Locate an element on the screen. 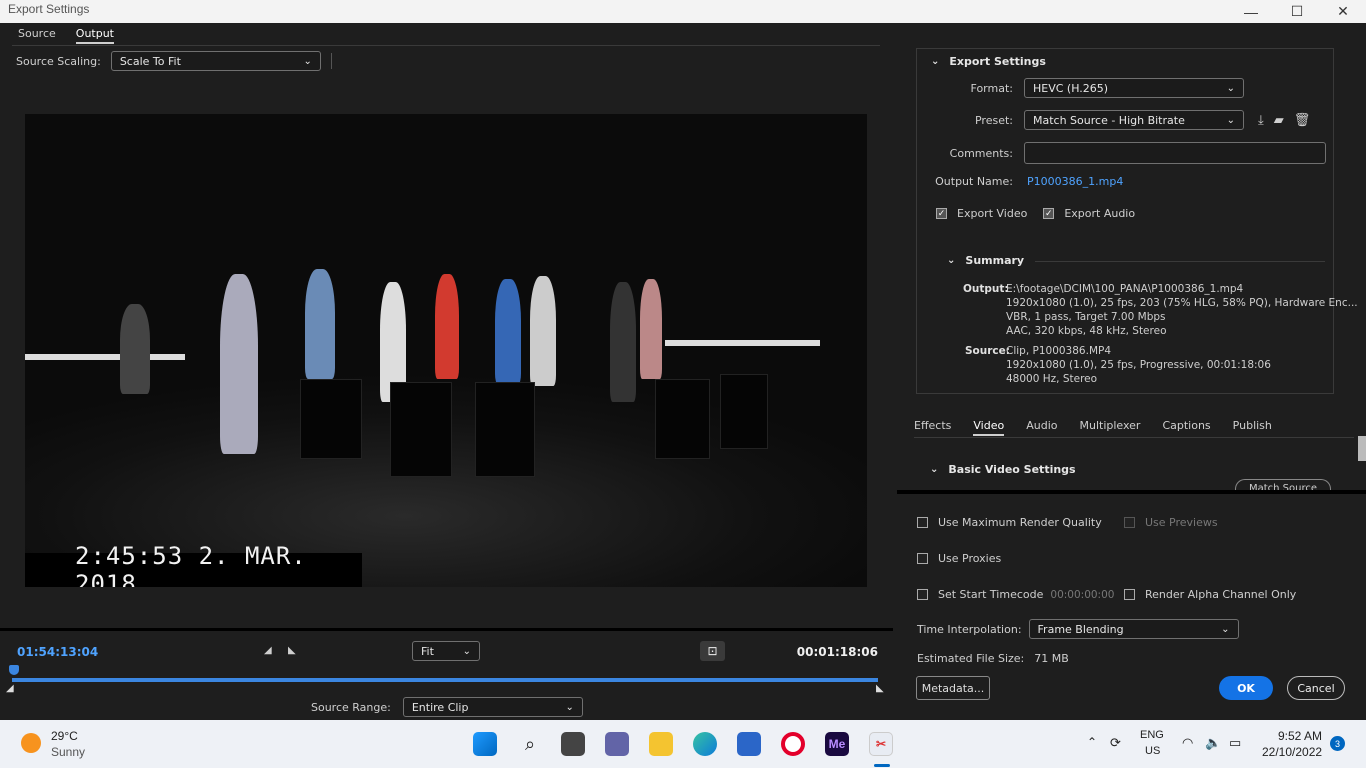 The image size is (1366, 768). export-settings-header: ⌄ Export Settings is located at coordinates (988, 61).